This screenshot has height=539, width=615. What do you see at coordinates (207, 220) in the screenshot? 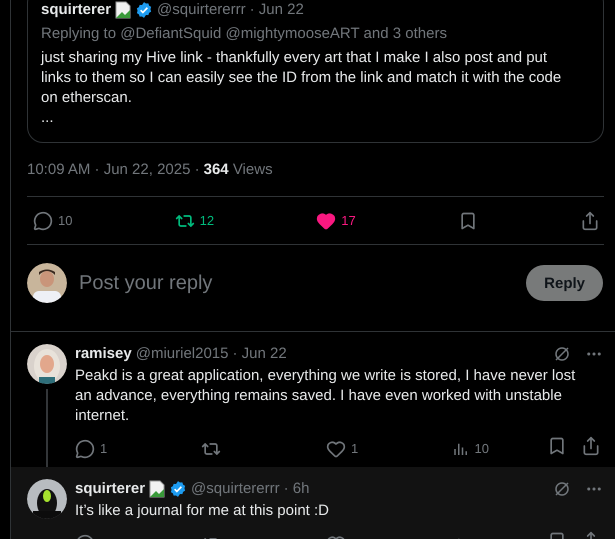
I see `action-count: 12` at bounding box center [207, 220].